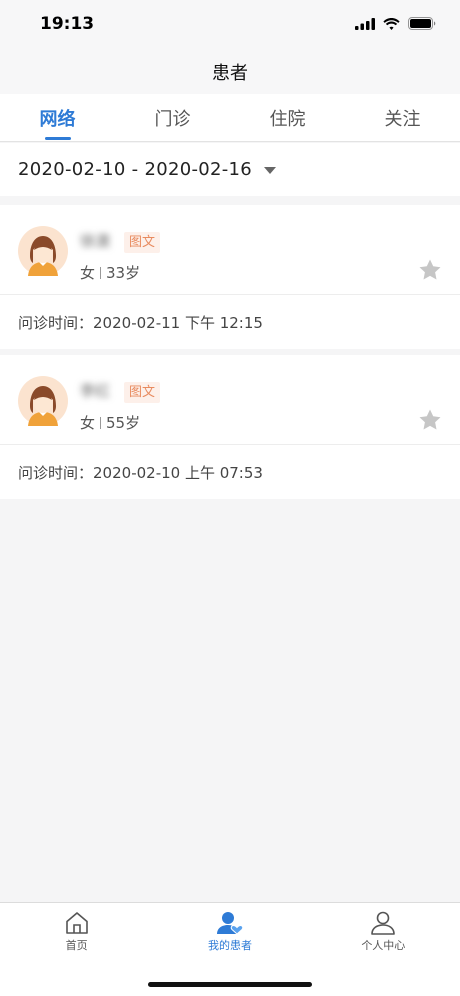 The width and height of the screenshot is (460, 996). I want to click on patient-info: 女 55岁, so click(110, 422).